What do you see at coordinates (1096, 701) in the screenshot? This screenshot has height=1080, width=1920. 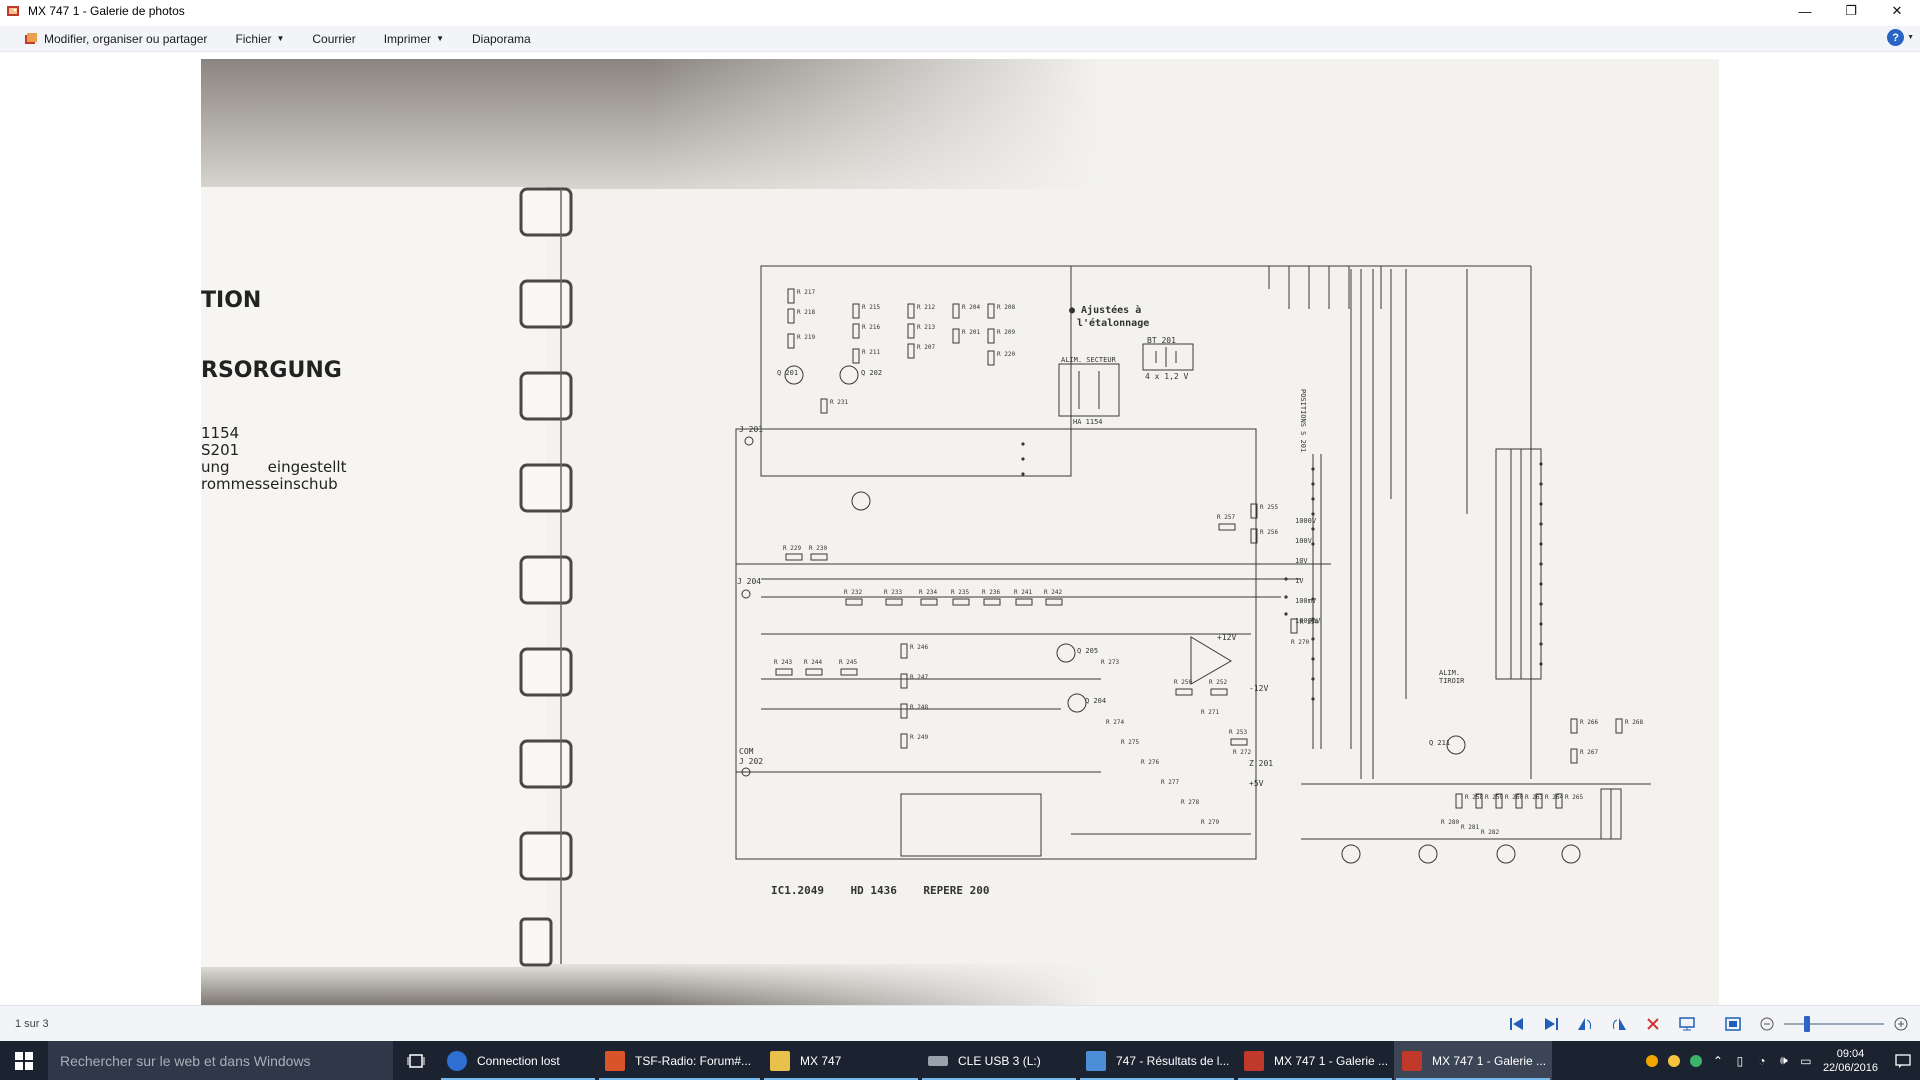 I see `q204-label: Q 204` at bounding box center [1096, 701].